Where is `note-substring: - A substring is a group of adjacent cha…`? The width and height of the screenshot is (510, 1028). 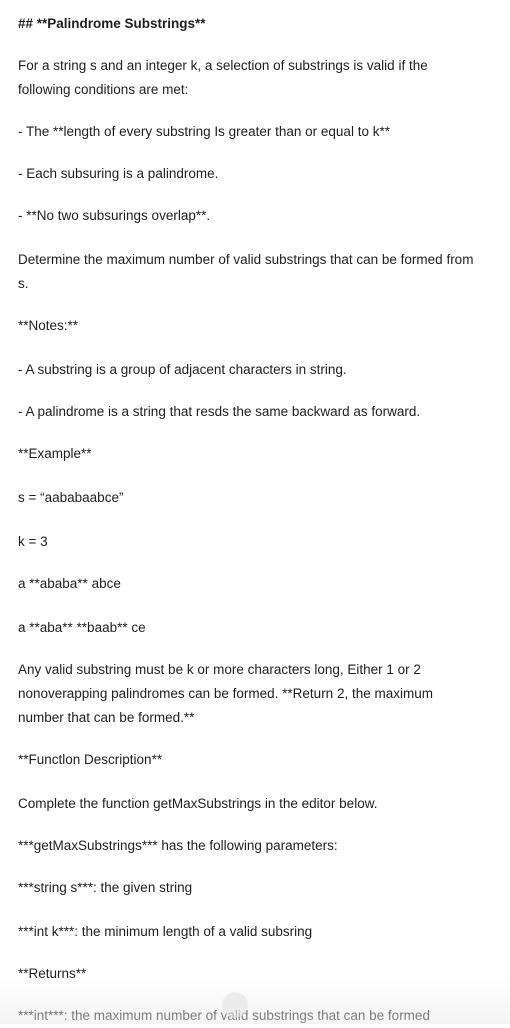
note-substring: - A substring is a group of adjacent cha… is located at coordinates (182, 369).